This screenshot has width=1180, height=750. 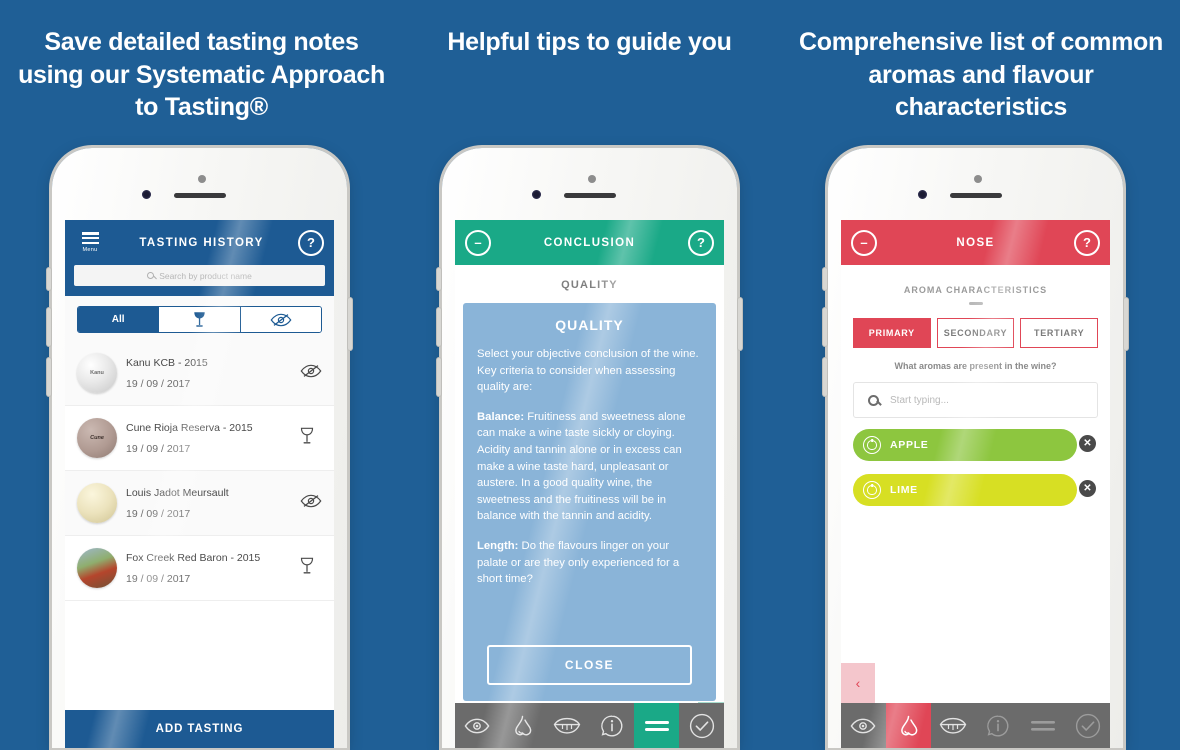 What do you see at coordinates (158, 513) in the screenshot?
I see `row-date: 19 / 09 / 2017` at bounding box center [158, 513].